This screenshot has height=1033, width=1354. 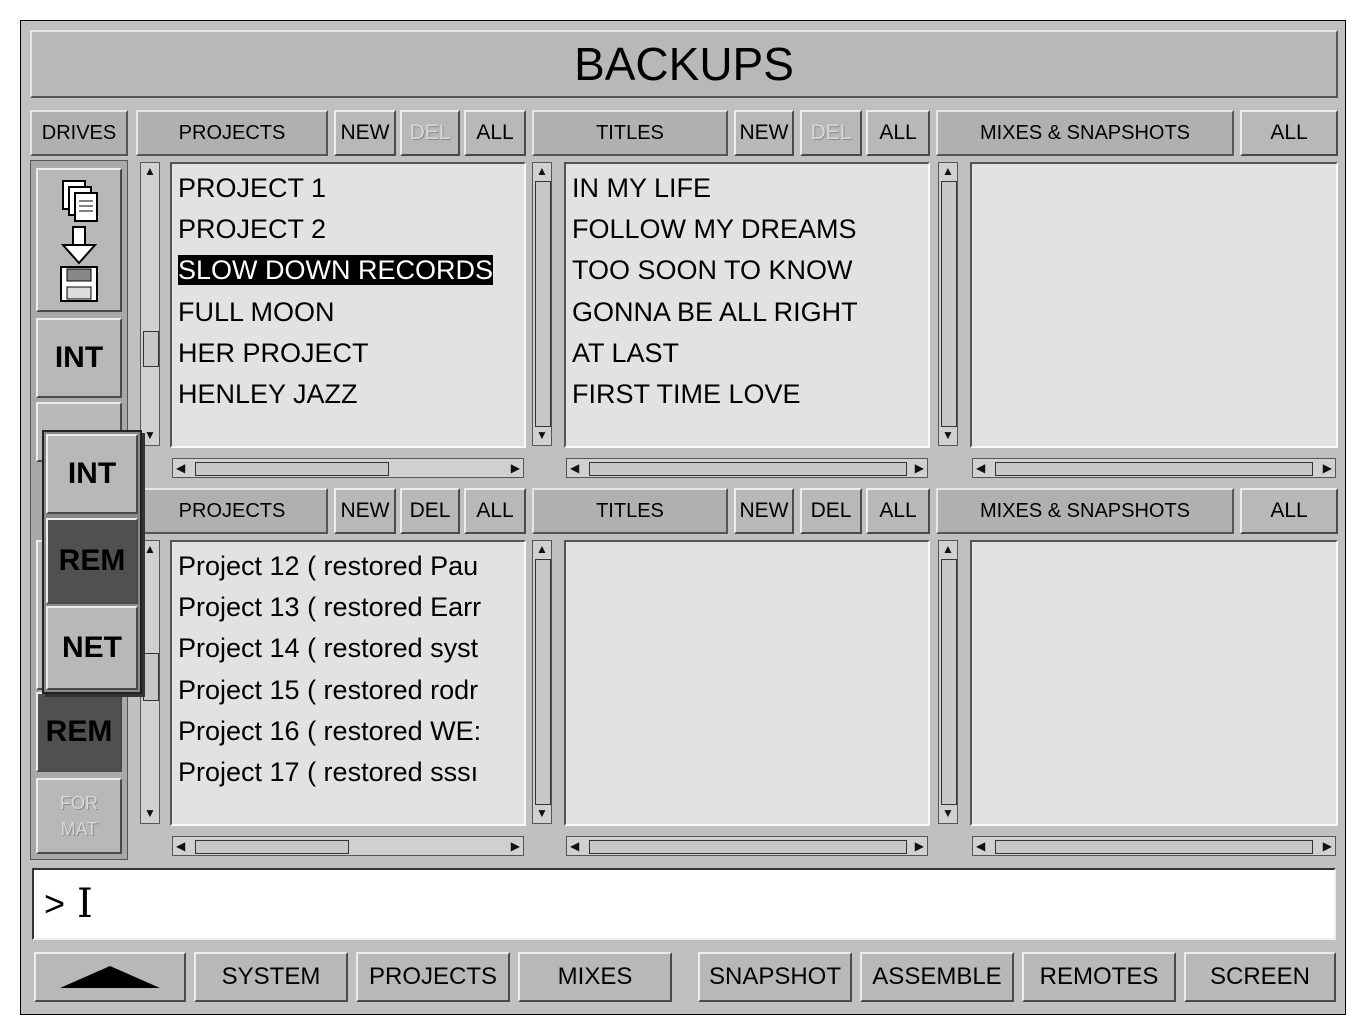 I want to click on upper-projects-del-button: DEL, so click(x=430, y=133).